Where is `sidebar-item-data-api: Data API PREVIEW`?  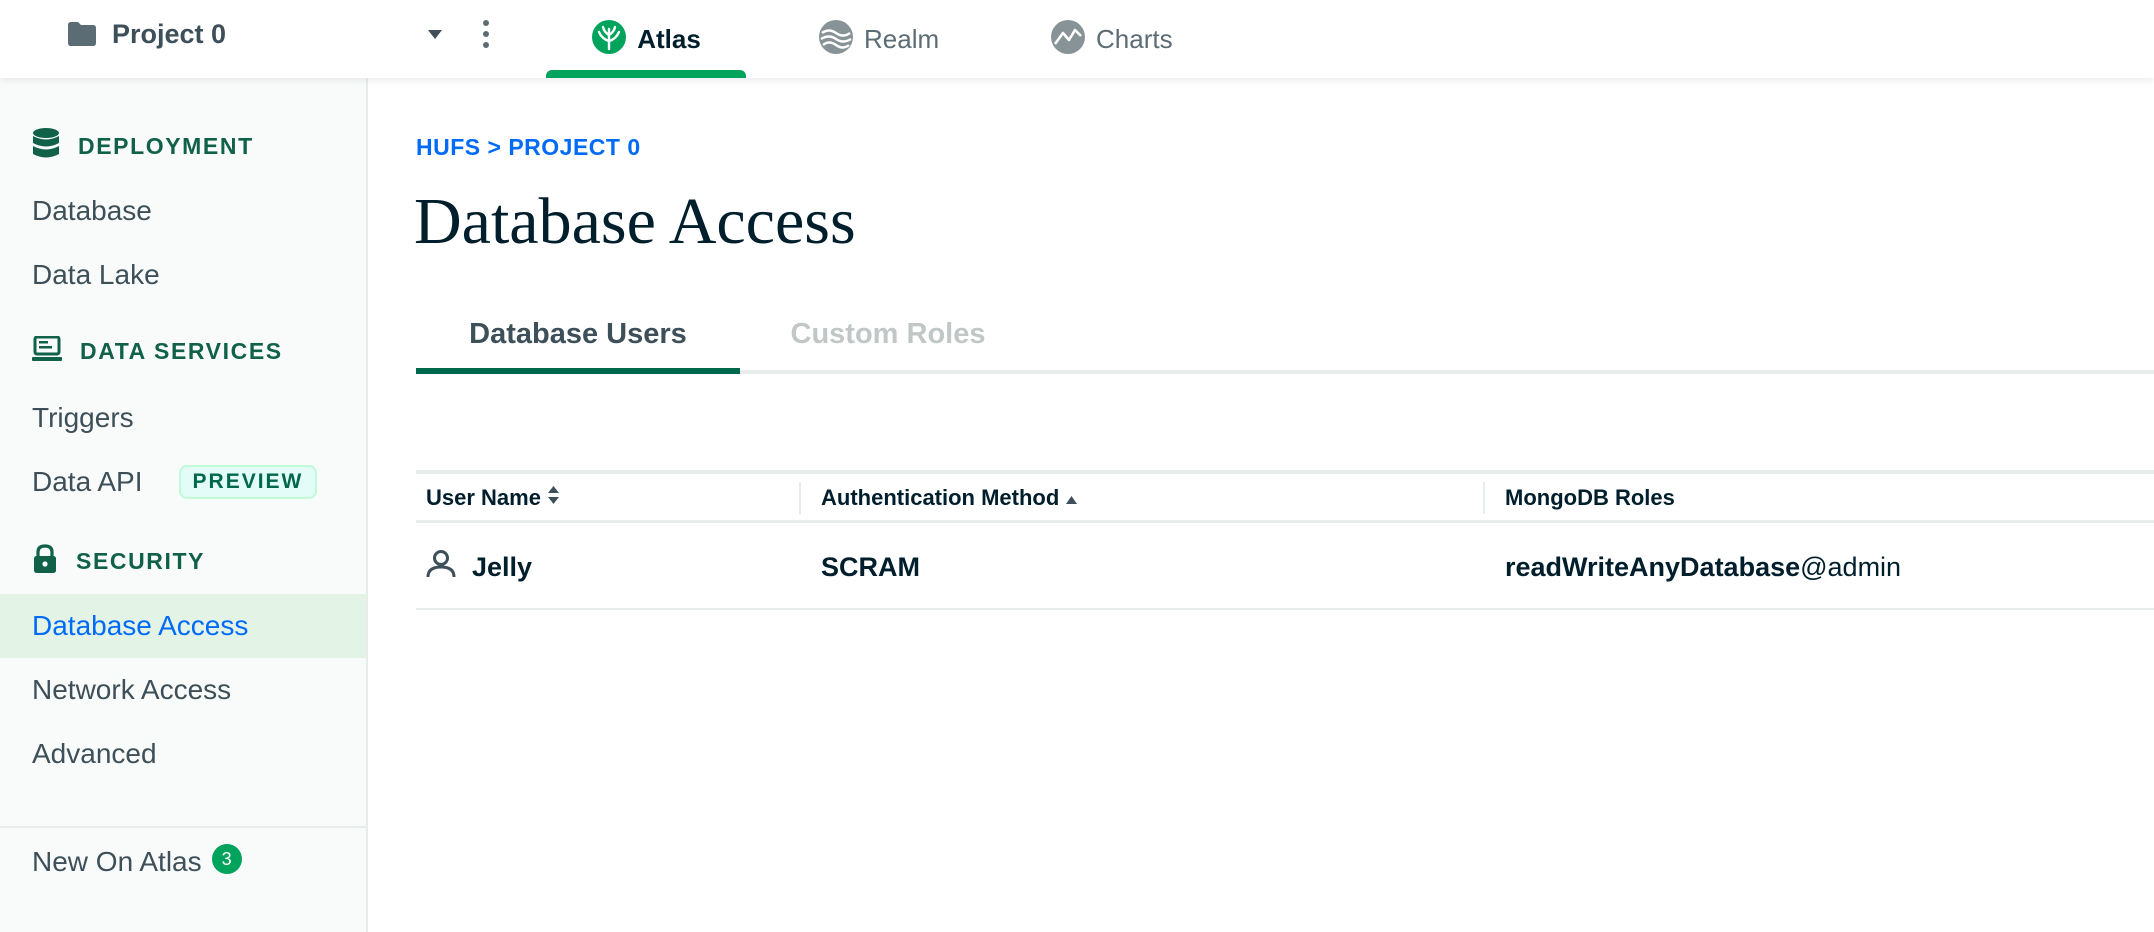 sidebar-item-data-api: Data API PREVIEW is located at coordinates (183, 482).